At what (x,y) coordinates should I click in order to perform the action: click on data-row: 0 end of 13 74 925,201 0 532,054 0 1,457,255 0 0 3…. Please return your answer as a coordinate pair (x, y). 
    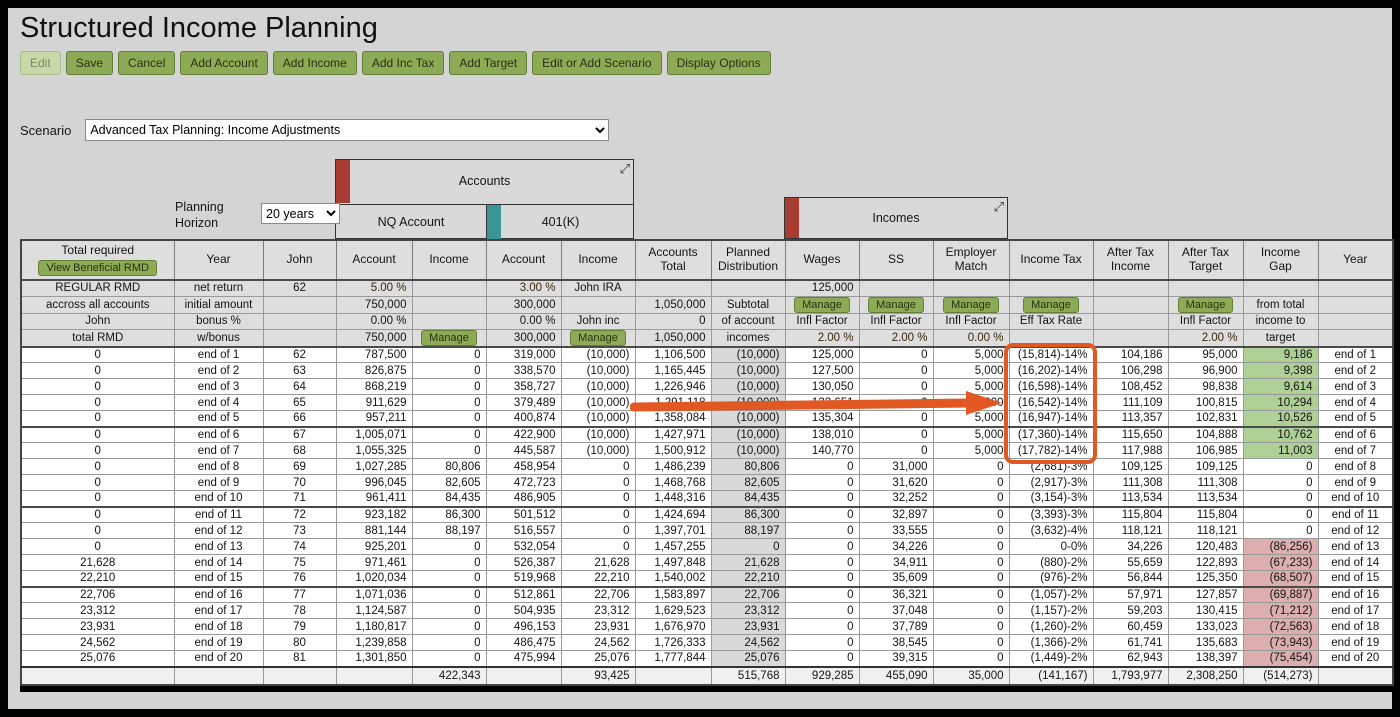
    Looking at the image, I should click on (707, 546).